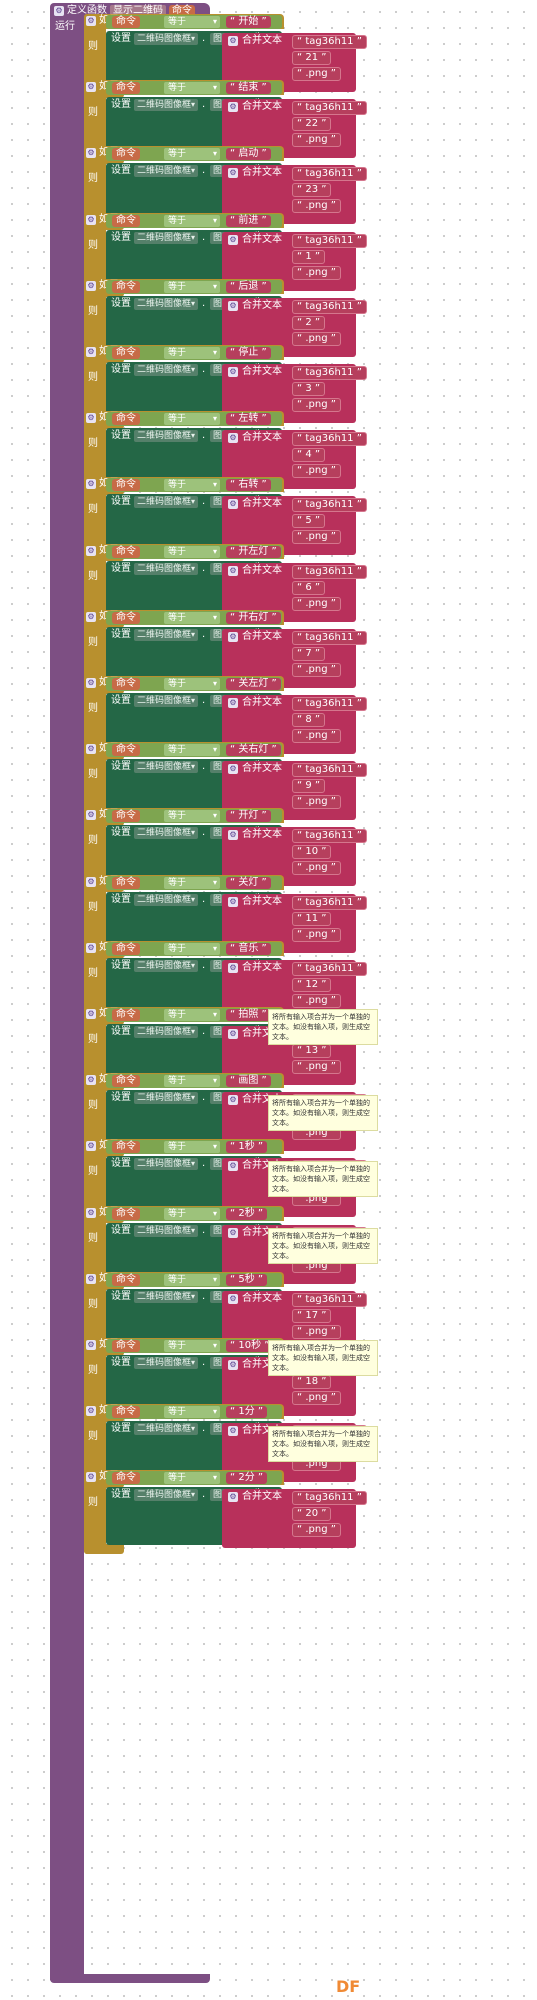  Describe the element at coordinates (248, 88) in the screenshot. I see `command-string: “ 结束 ”` at that location.